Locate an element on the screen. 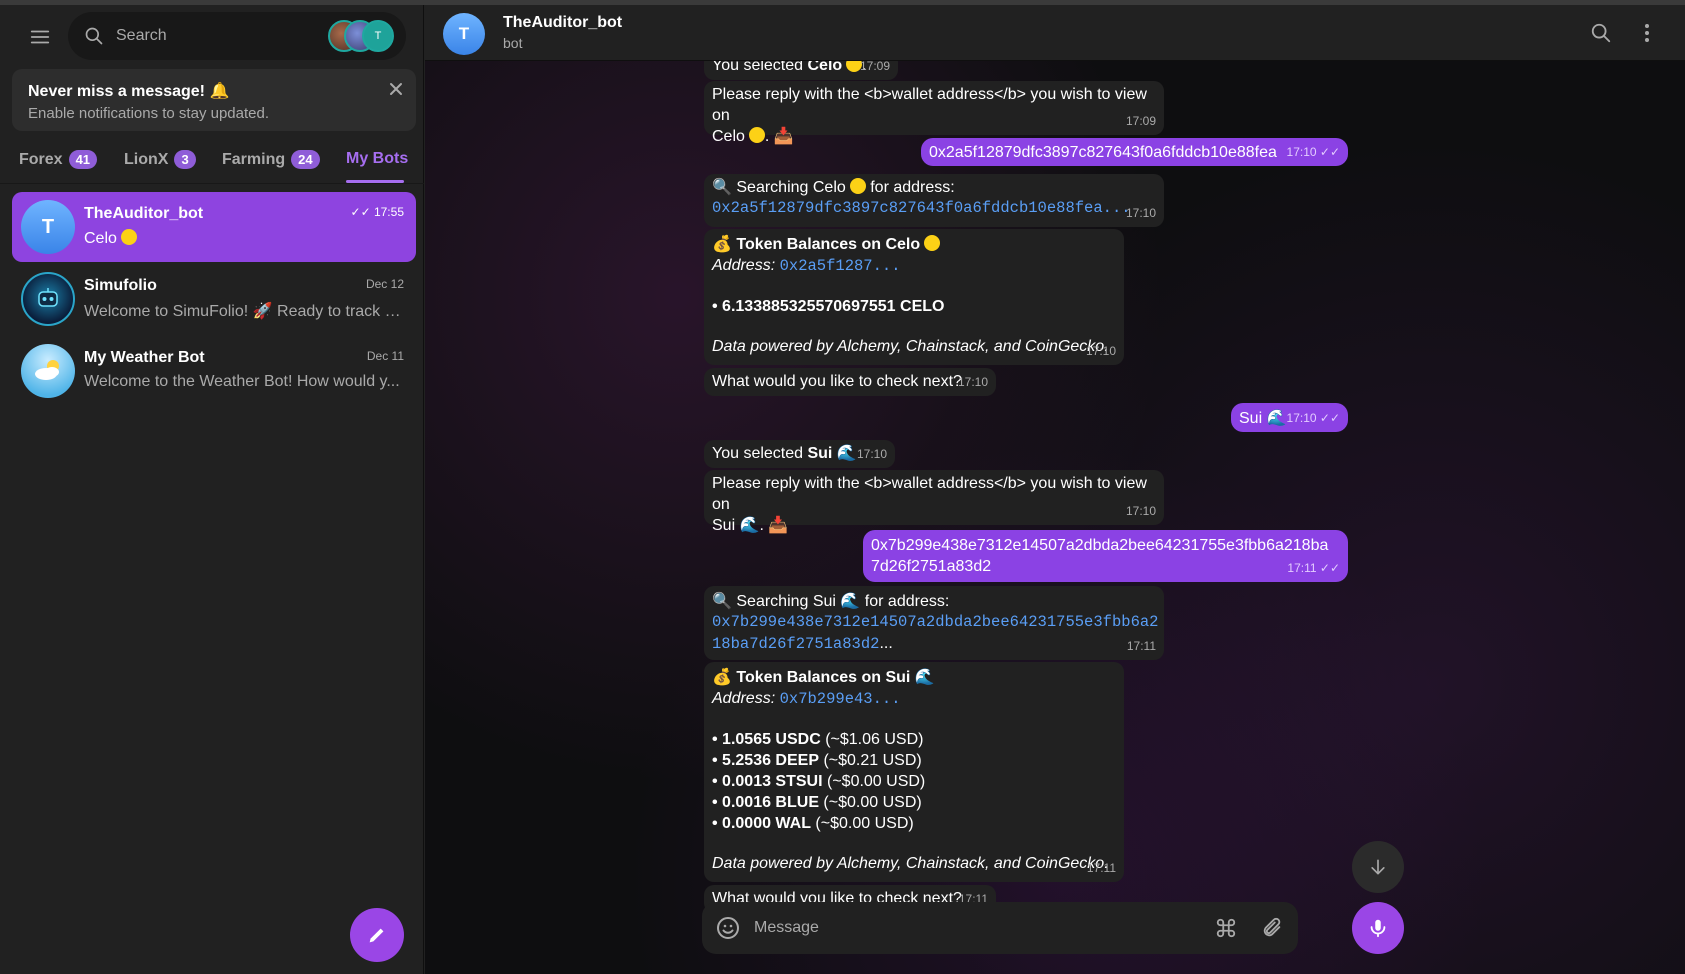  new-message-button is located at coordinates (377, 935).